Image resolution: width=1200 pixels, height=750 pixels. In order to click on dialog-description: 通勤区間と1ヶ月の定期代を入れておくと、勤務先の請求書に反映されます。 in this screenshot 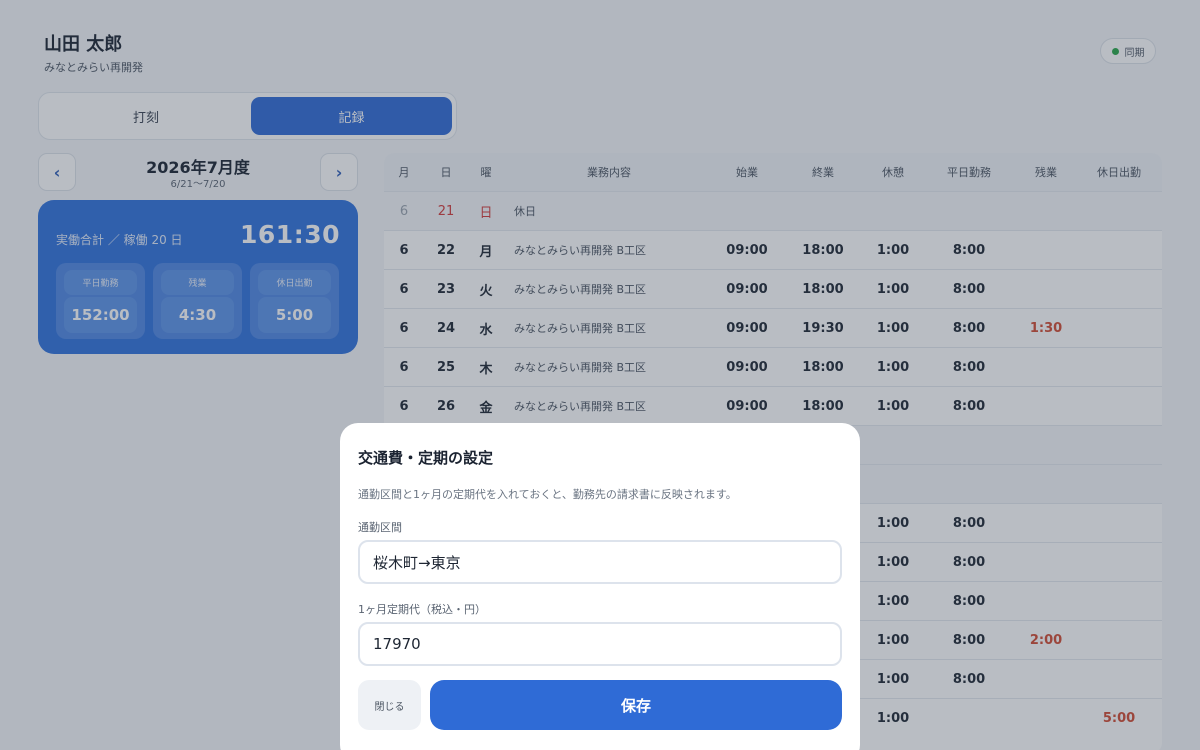, I will do `click(547, 494)`.